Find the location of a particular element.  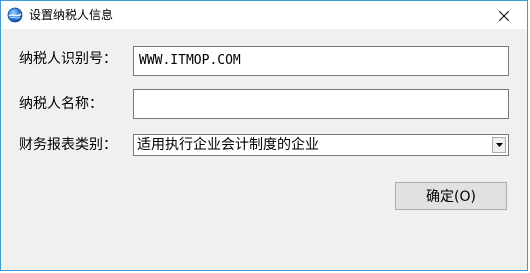

ok-button: 确定(O) is located at coordinates (451, 196).